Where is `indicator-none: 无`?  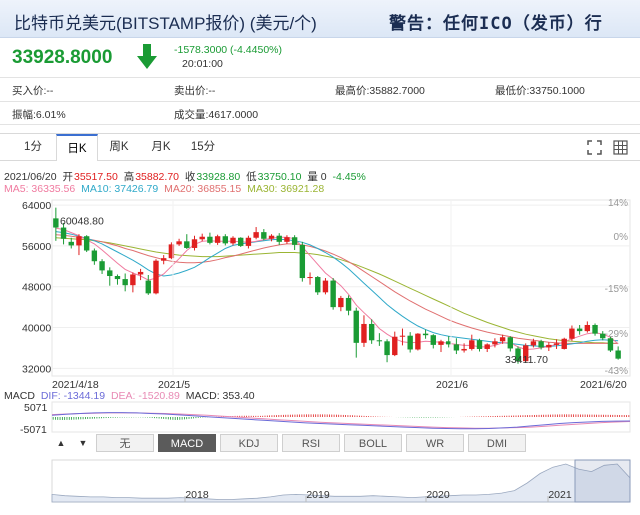 indicator-none: 无 is located at coordinates (125, 443).